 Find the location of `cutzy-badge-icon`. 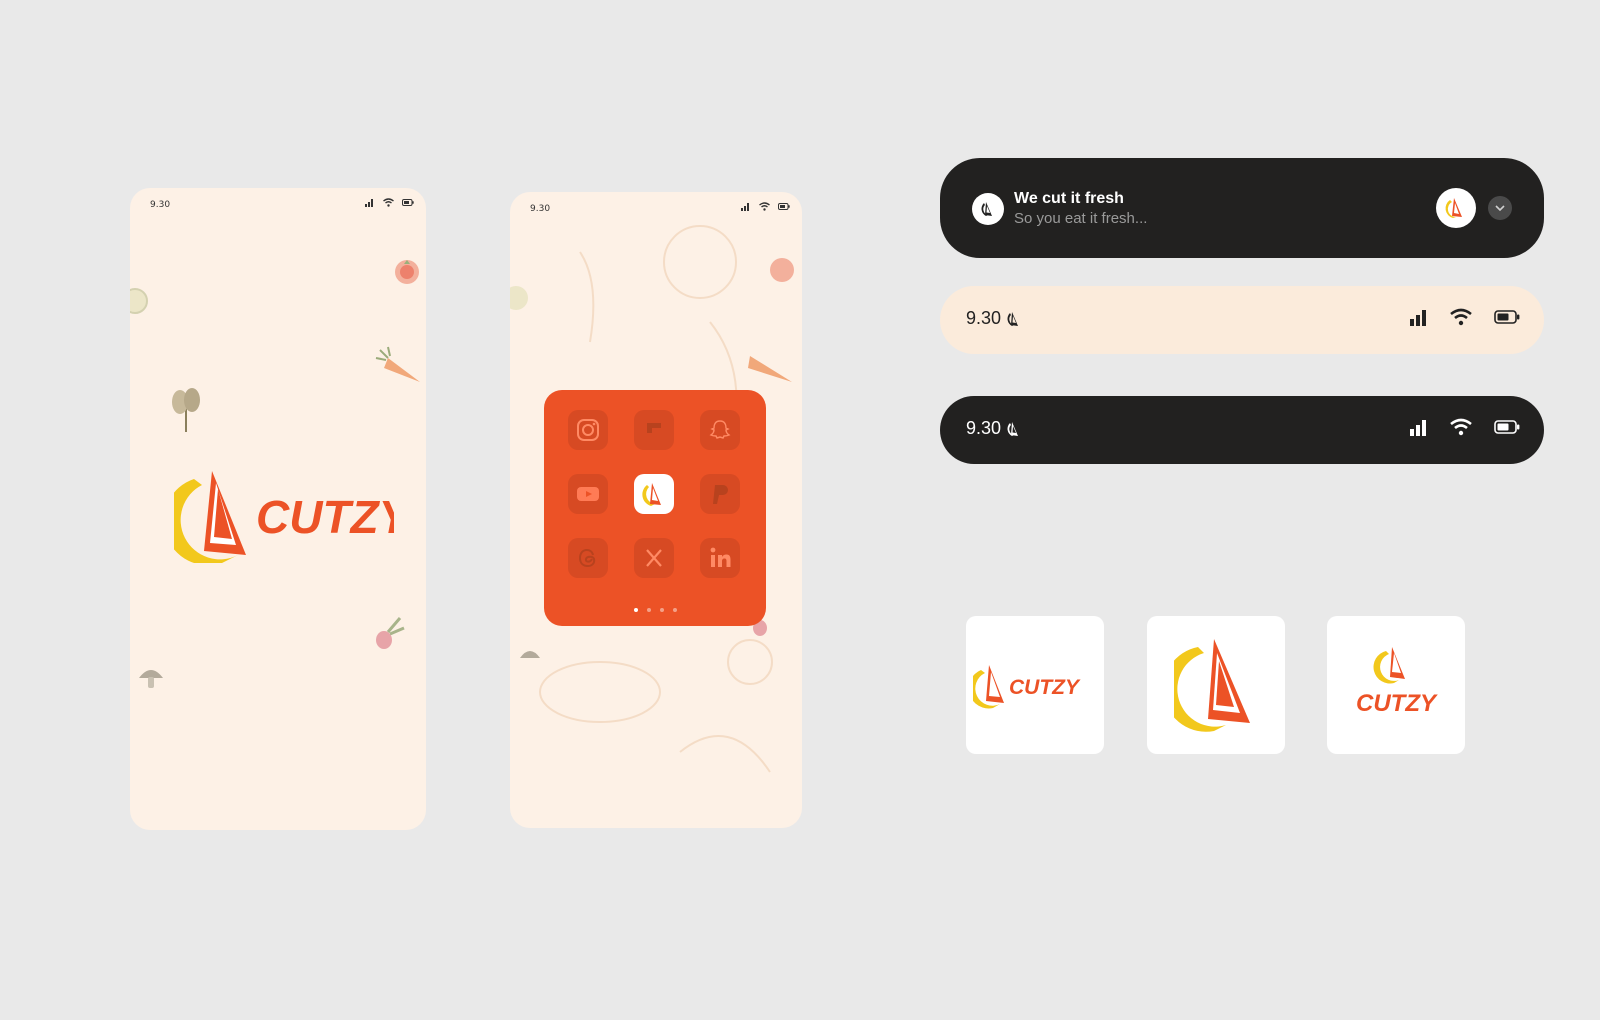

cutzy-badge-icon is located at coordinates (988, 209).